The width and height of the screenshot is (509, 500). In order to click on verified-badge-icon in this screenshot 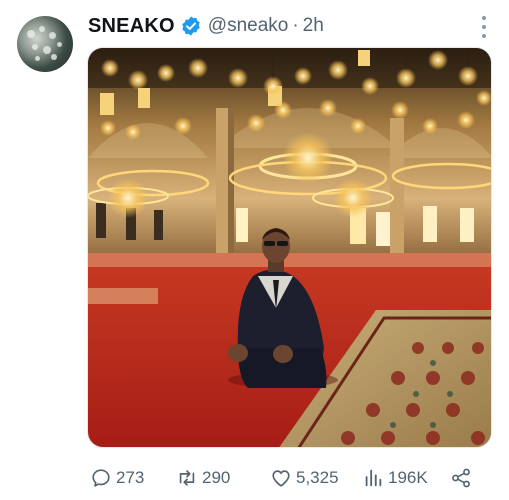, I will do `click(191, 26)`.